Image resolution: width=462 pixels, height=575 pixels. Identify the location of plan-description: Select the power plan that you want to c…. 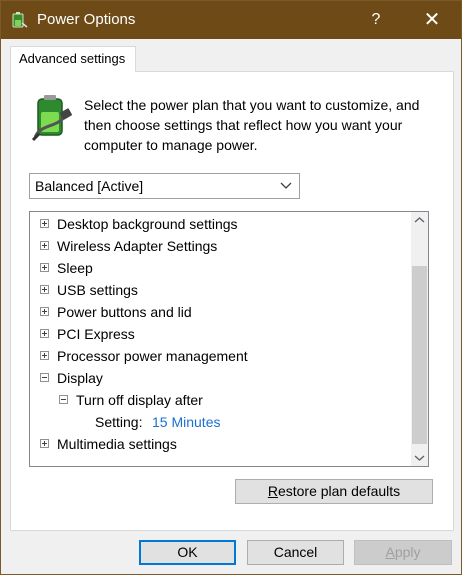
(252, 125).